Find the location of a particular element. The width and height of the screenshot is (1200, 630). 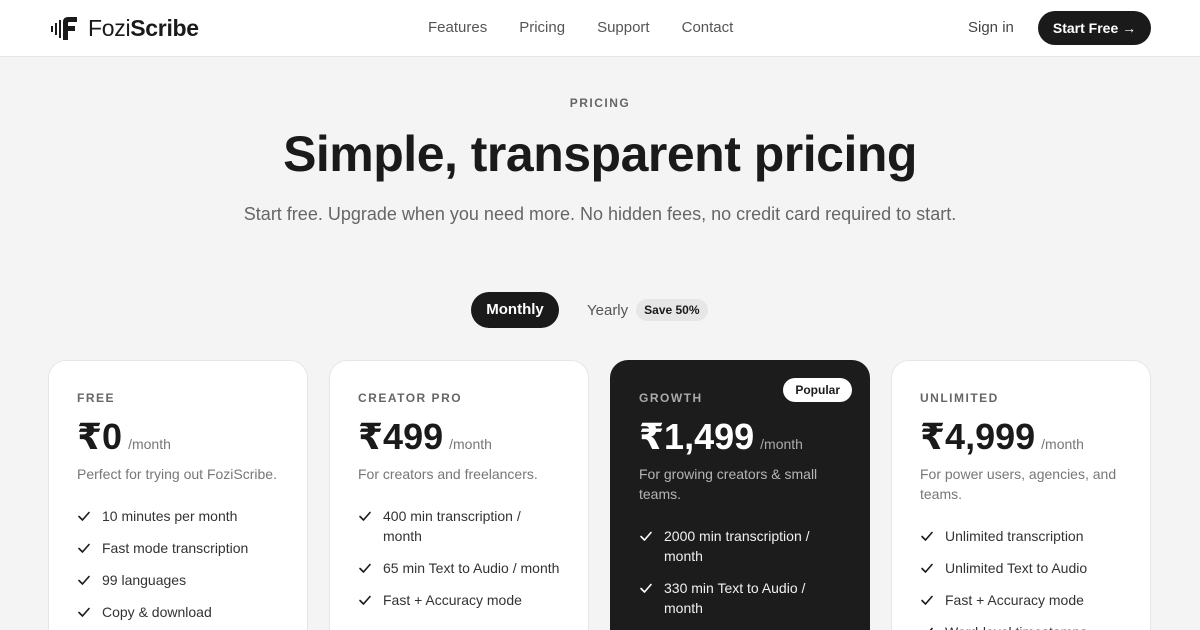

brand-name: FoziScribe is located at coordinates (143, 28).